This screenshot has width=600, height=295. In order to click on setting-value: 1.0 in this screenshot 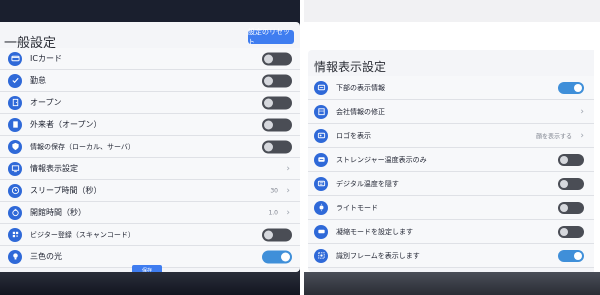, I will do `click(273, 212)`.